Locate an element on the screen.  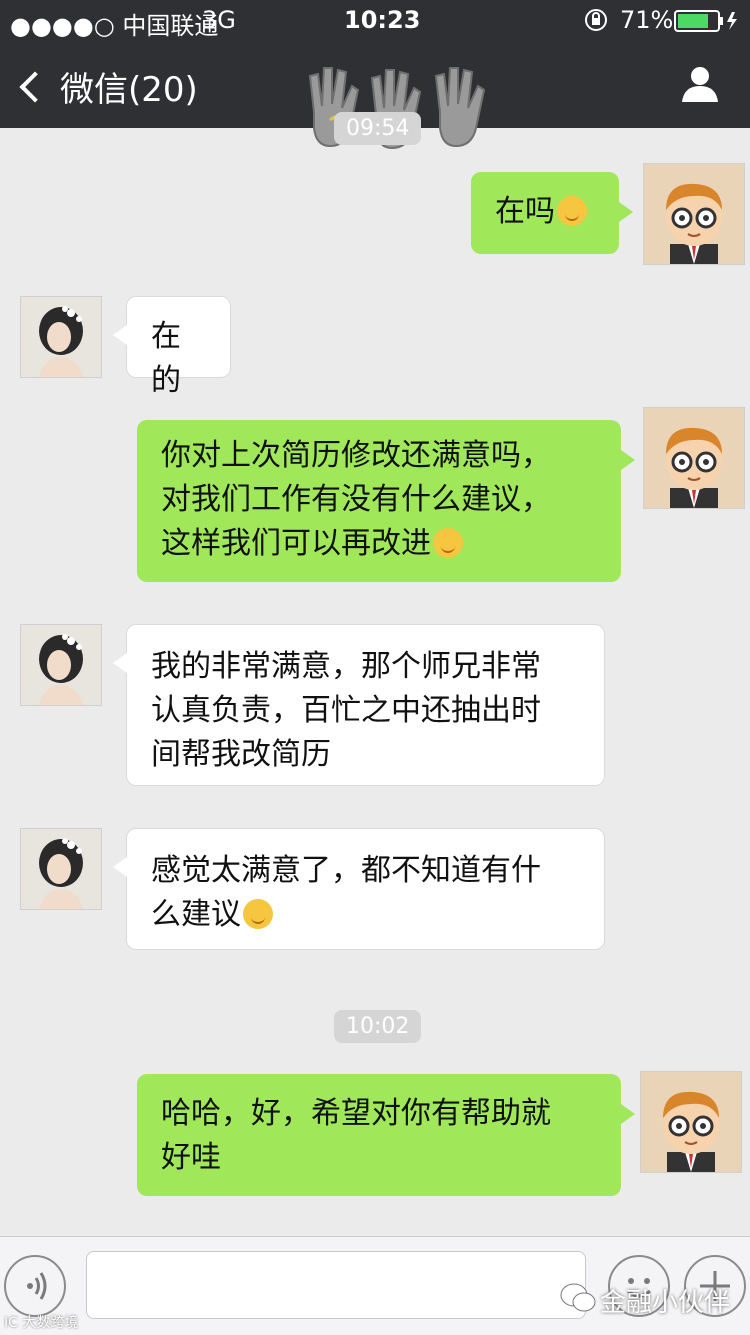
message-line: 我的非常满意，那个师兄非常 is located at coordinates (346, 666).